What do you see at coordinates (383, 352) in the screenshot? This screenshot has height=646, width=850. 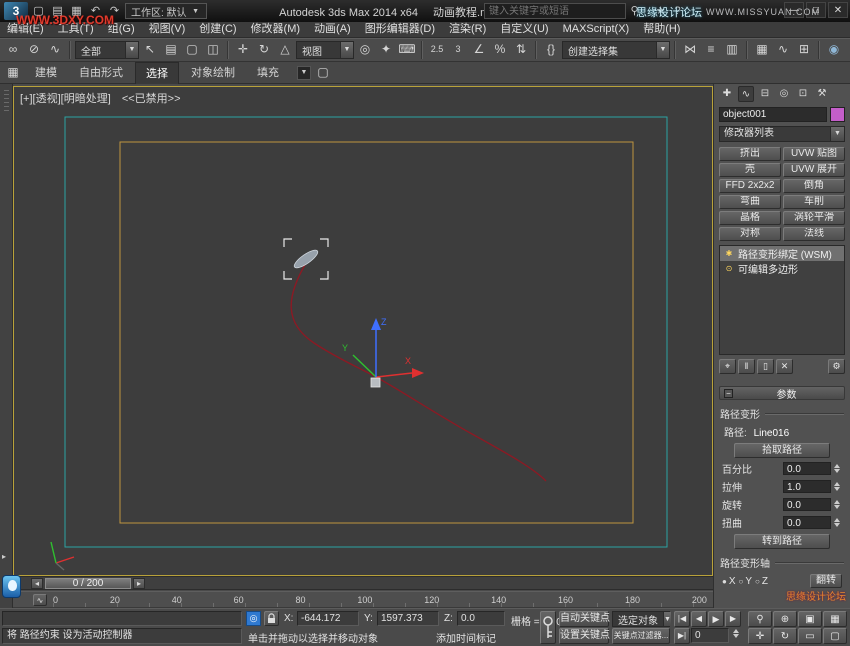 I see `transform-gizmo: X Y Z` at bounding box center [383, 352].